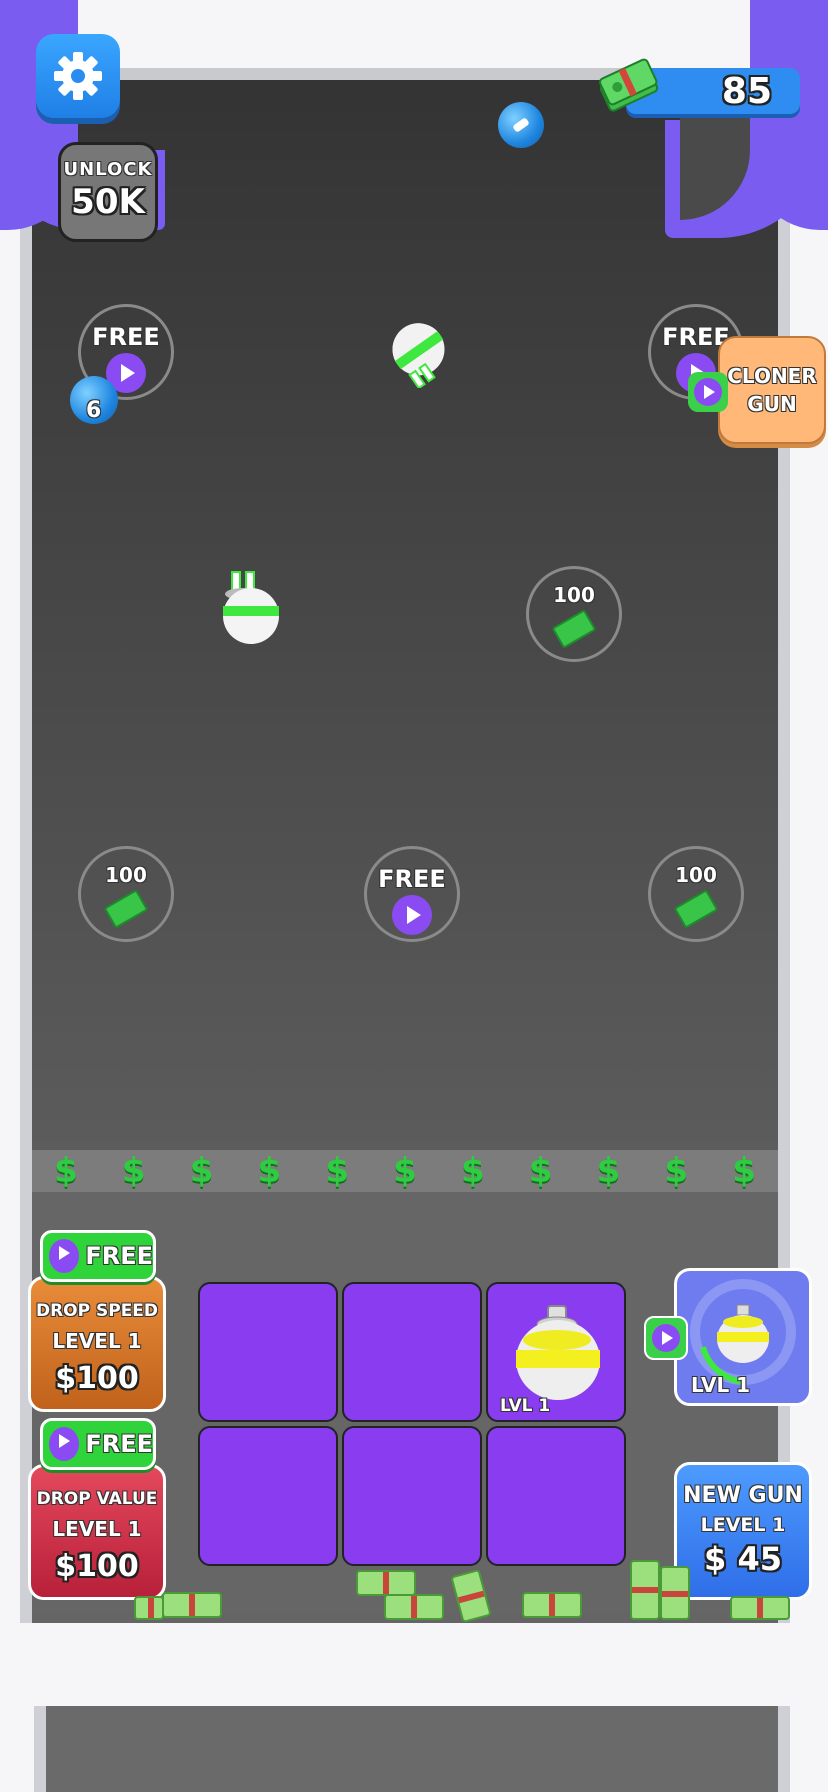 This screenshot has width=828, height=1792. Describe the element at coordinates (743, 1525) in the screenshot. I see `new-gun-level: LEVEL 1` at that location.